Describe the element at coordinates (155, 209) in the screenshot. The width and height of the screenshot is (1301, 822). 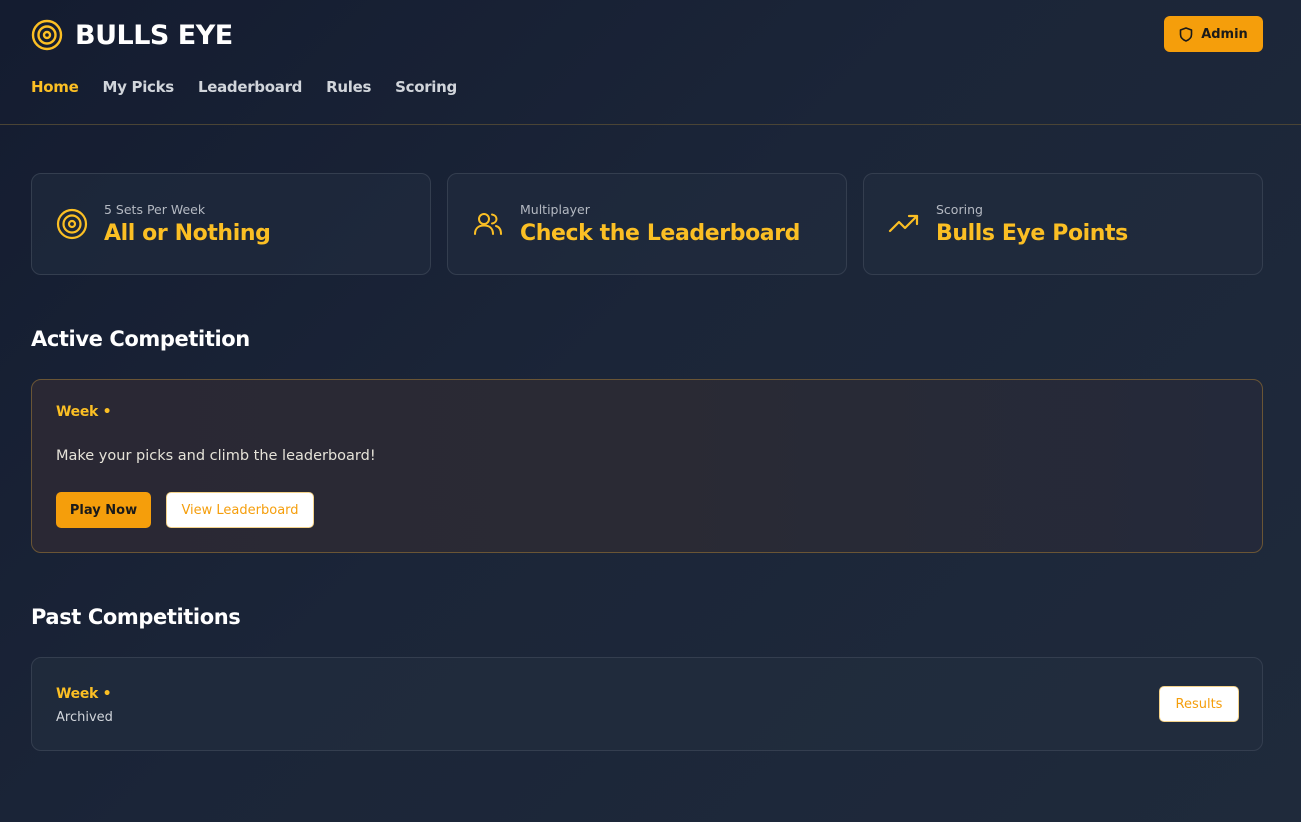
I see `feature-subtitle: 5 Sets Per Week` at that location.